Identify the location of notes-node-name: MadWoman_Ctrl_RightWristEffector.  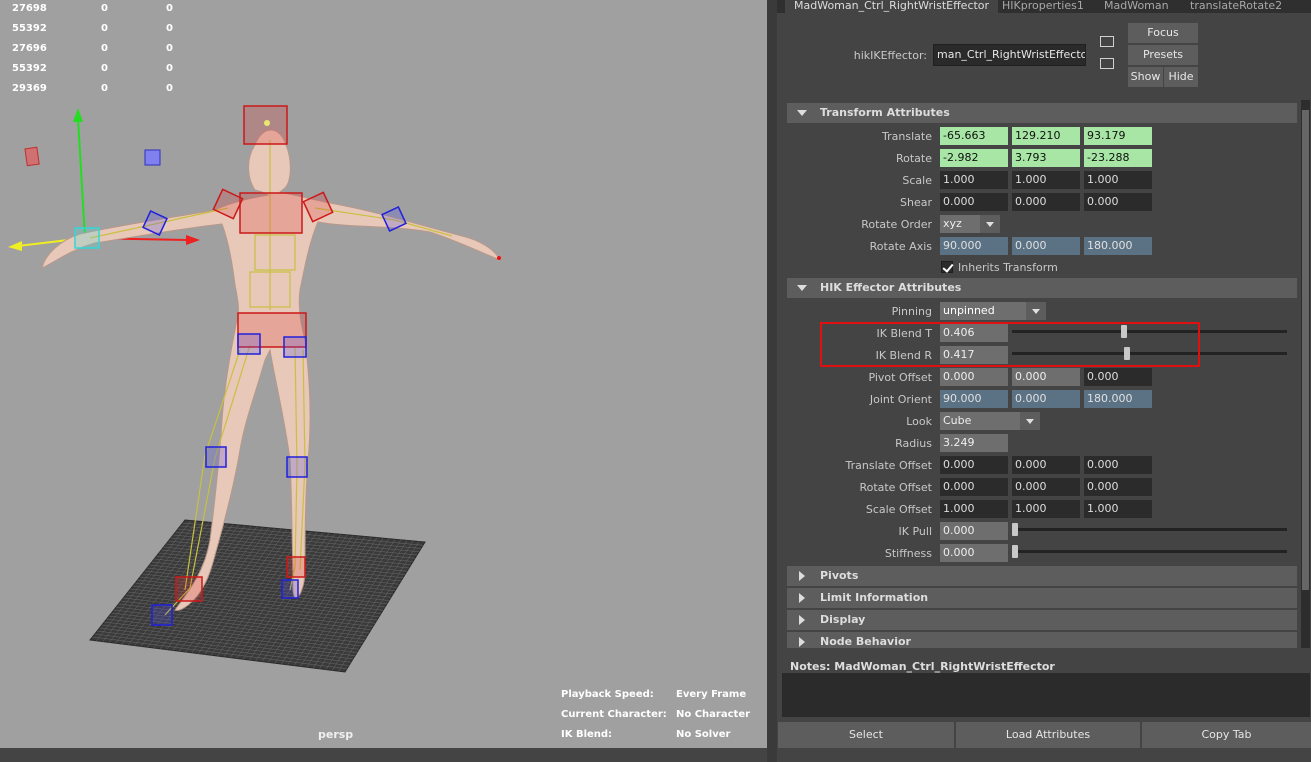
(944, 666).